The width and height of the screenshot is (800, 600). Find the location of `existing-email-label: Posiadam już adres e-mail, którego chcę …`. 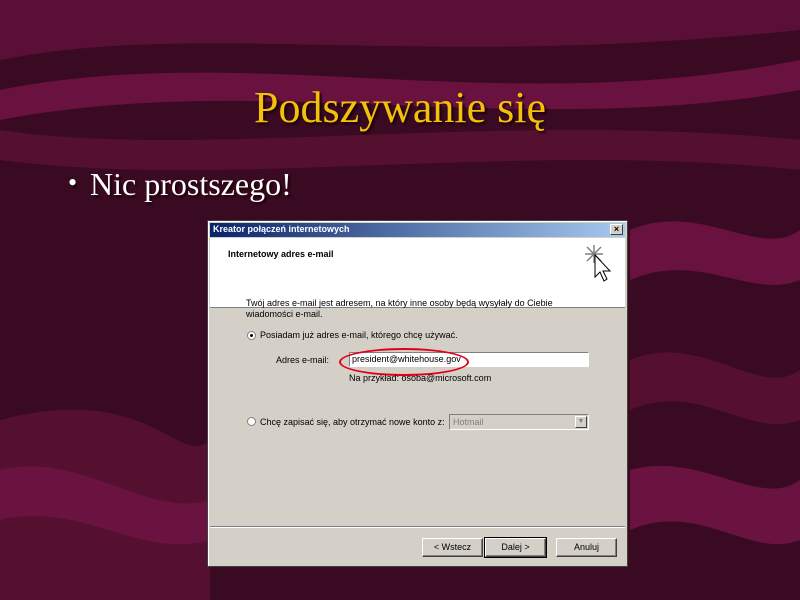

existing-email-label: Posiadam już adres e-mail, którego chcę … is located at coordinates (359, 335).